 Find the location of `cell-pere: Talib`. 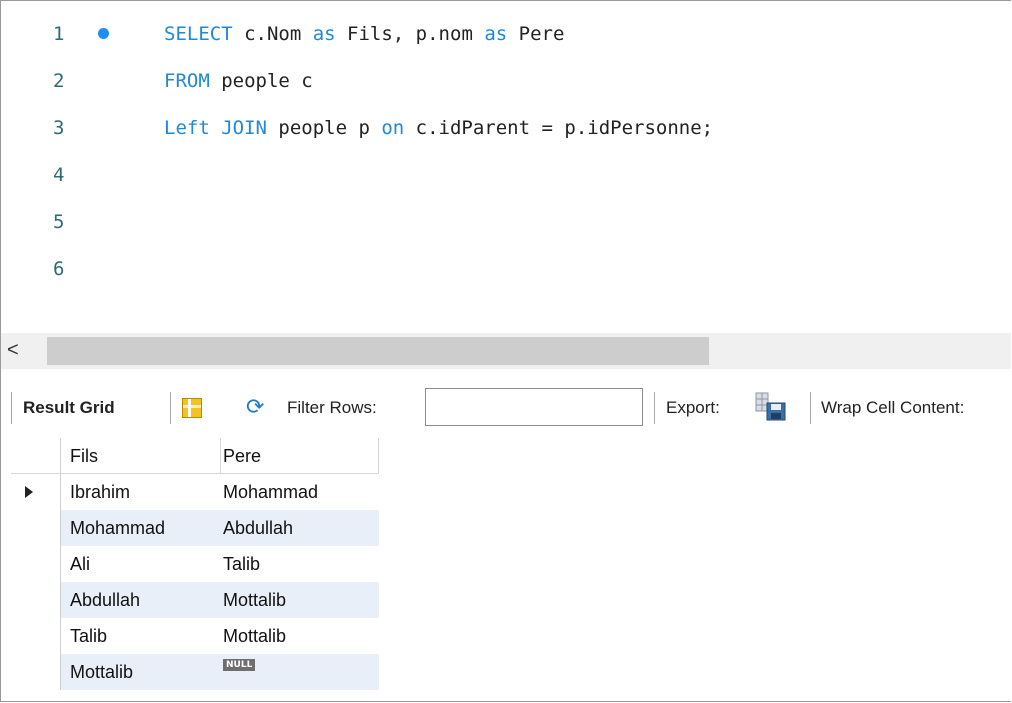

cell-pere: Talib is located at coordinates (300, 564).